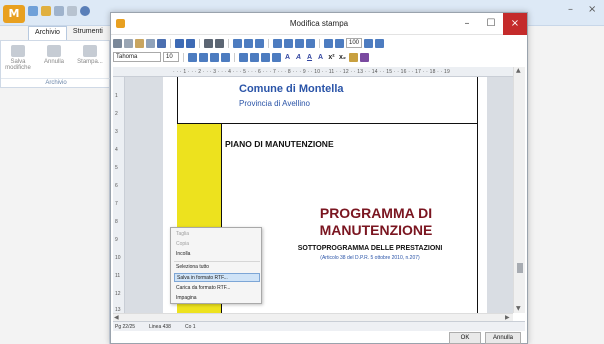  I want to click on scroll-left-icon: ◀, so click(116, 317).